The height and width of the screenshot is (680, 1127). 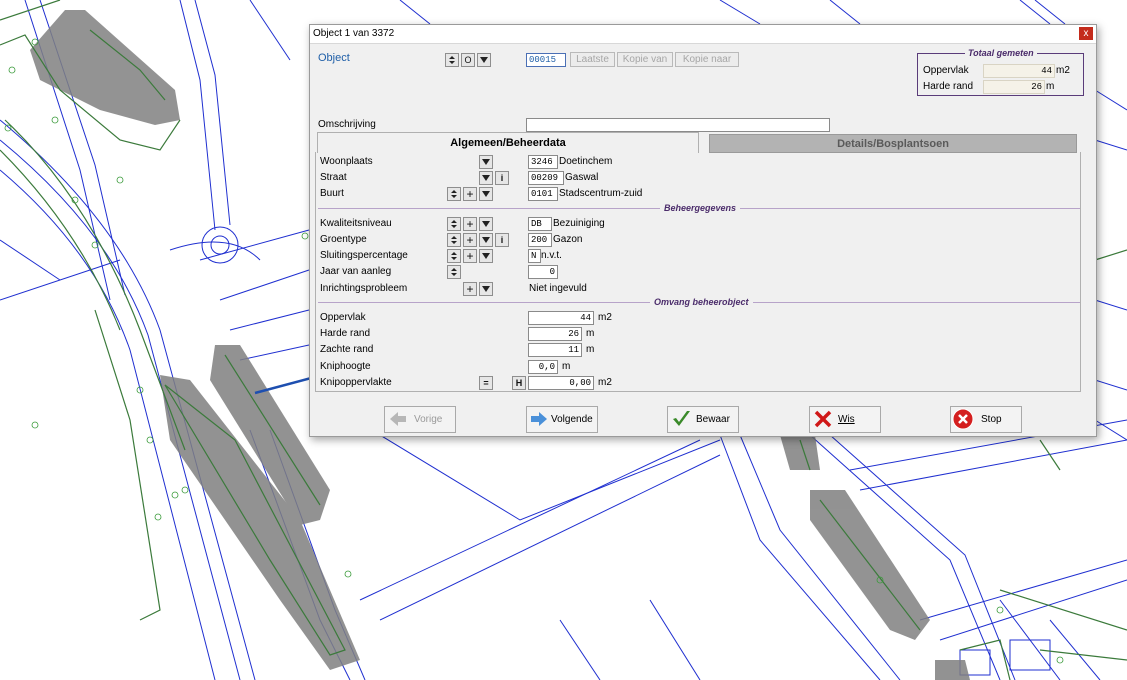 What do you see at coordinates (486, 383) in the screenshot?
I see `equals-button: =` at bounding box center [486, 383].